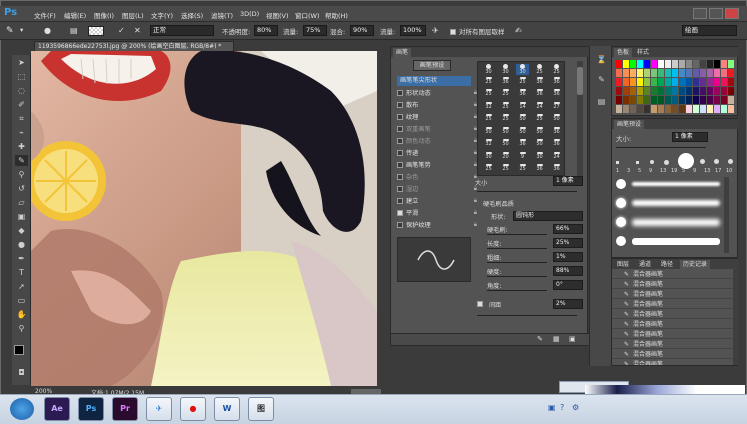 This screenshot has height=424, width=747. I want to click on menu-filter: 滤镜(T), so click(222, 15).